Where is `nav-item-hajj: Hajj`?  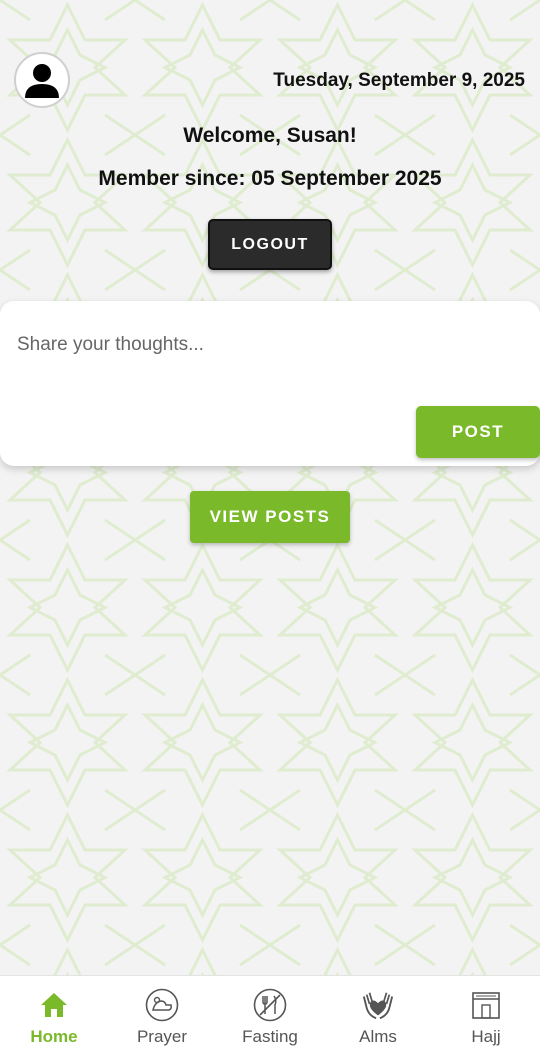 nav-item-hajj: Hajj is located at coordinates (486, 1015).